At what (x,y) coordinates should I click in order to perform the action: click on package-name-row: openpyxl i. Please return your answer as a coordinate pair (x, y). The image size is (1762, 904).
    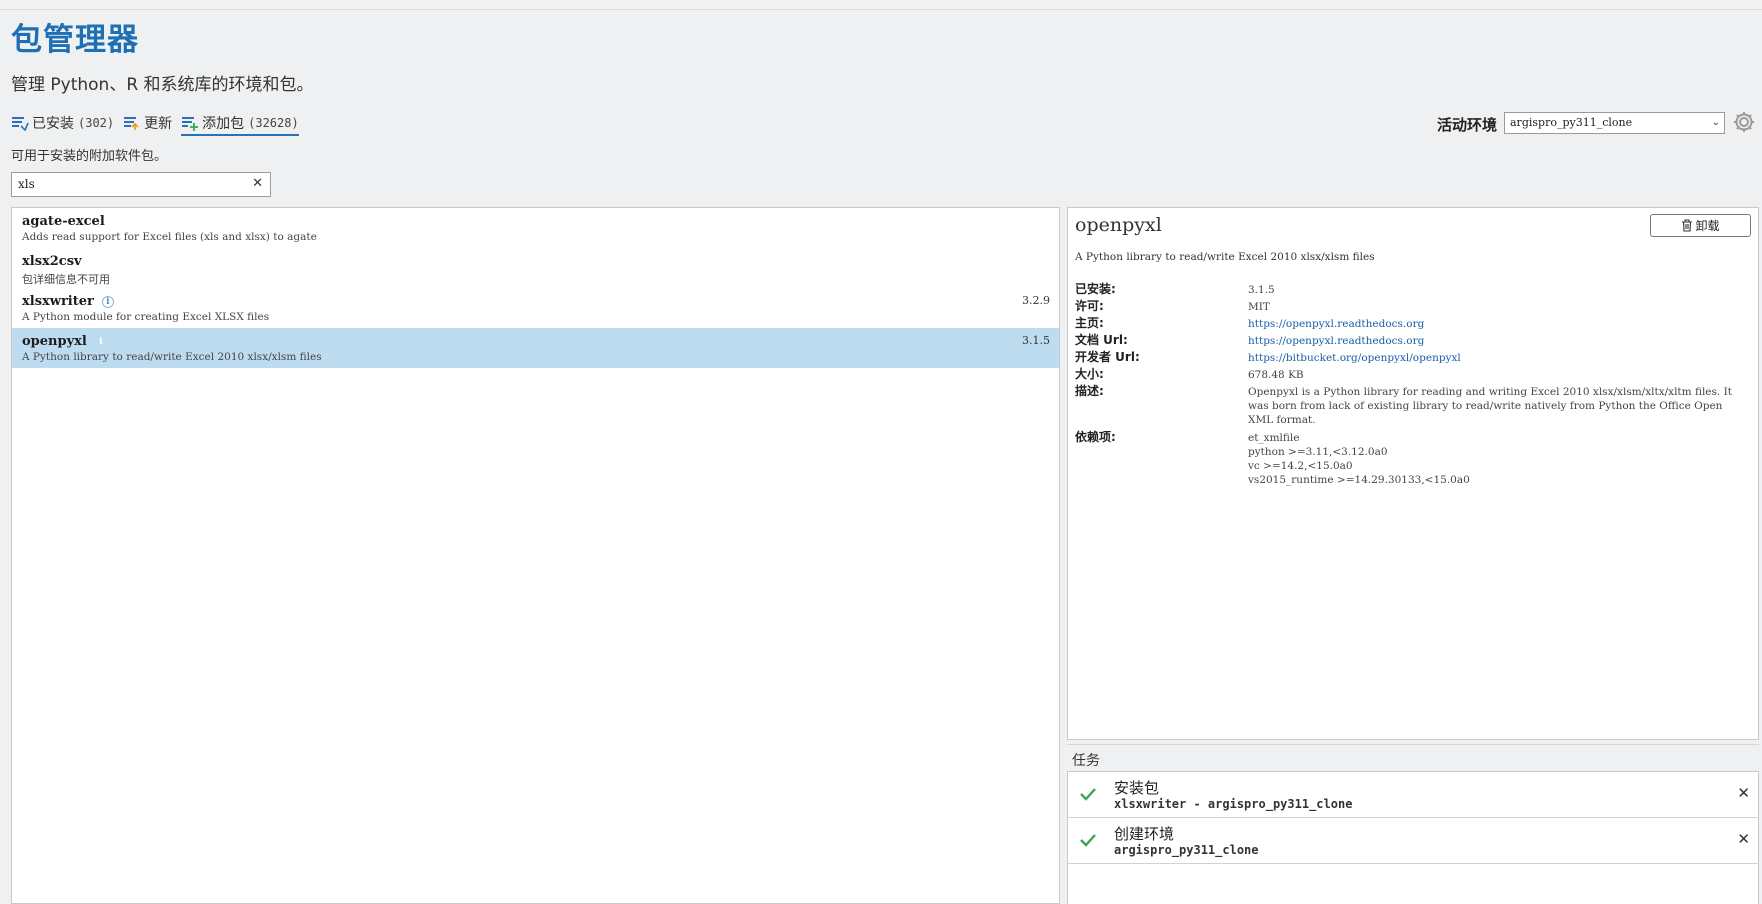
    Looking at the image, I should click on (535, 341).